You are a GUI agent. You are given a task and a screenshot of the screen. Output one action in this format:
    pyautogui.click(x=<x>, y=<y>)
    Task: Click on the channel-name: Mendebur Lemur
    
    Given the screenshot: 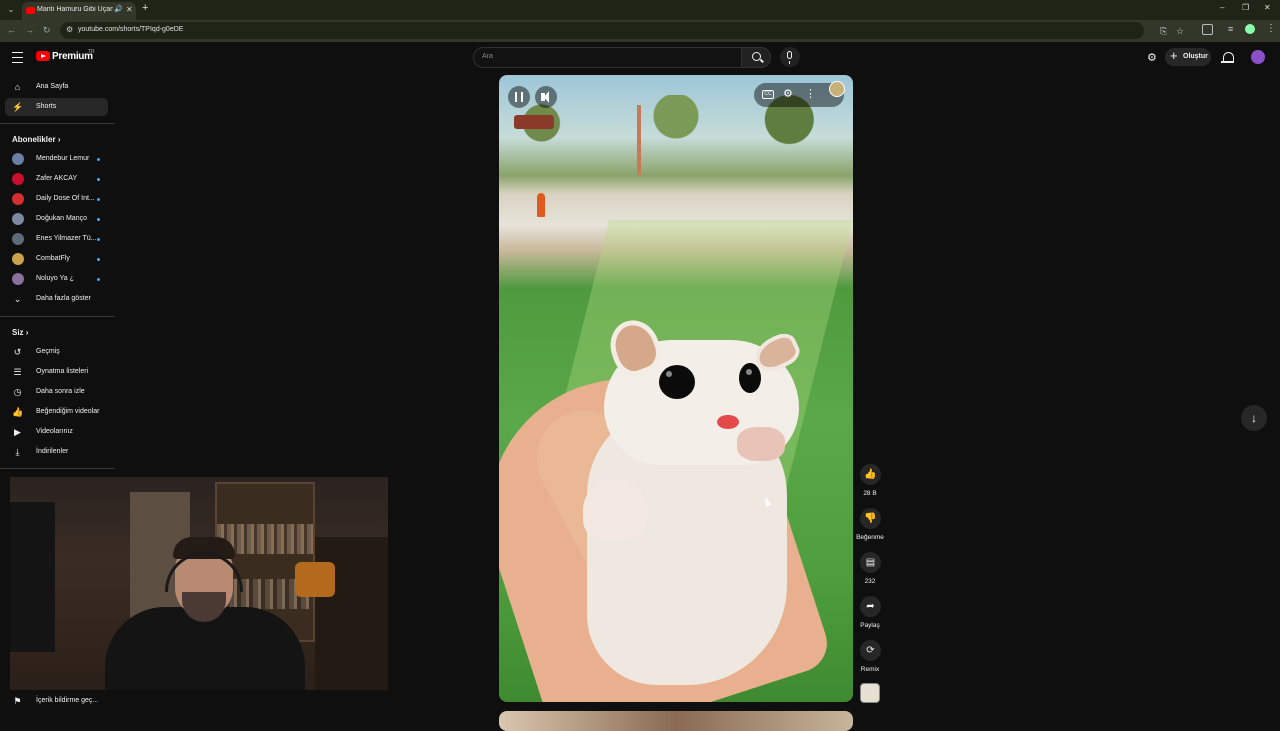 What is the action you would take?
    pyautogui.click(x=63, y=158)
    